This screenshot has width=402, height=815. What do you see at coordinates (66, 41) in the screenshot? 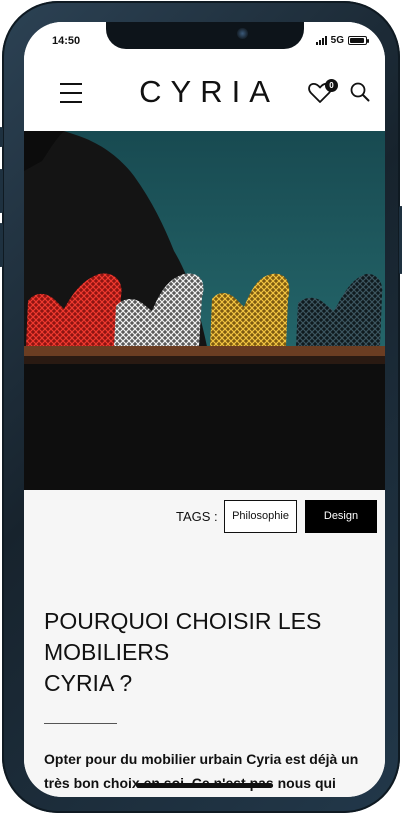
I see `status-time: 14:50` at bounding box center [66, 41].